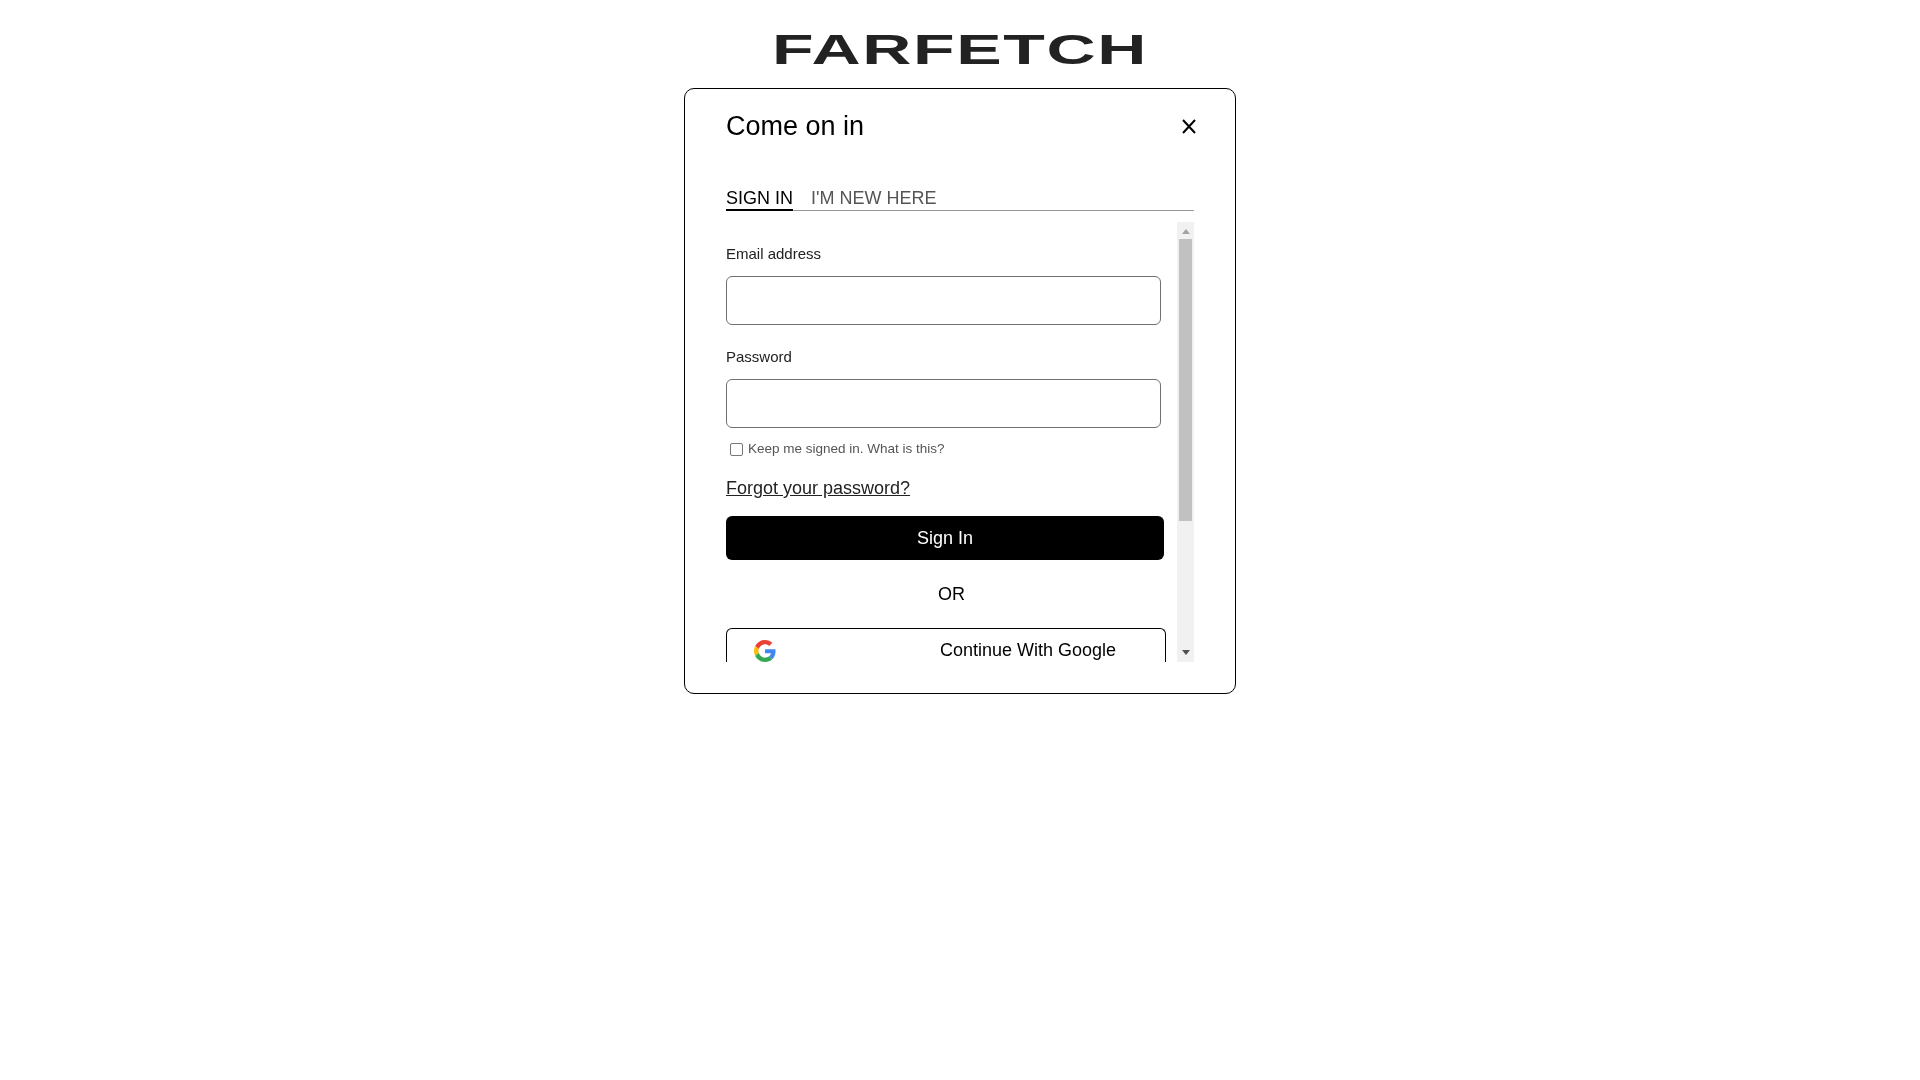 Image resolution: width=1920 pixels, height=1080 pixels. Describe the element at coordinates (846, 449) in the screenshot. I see `checkbox-label: Keep me signed in. What is this?` at that location.